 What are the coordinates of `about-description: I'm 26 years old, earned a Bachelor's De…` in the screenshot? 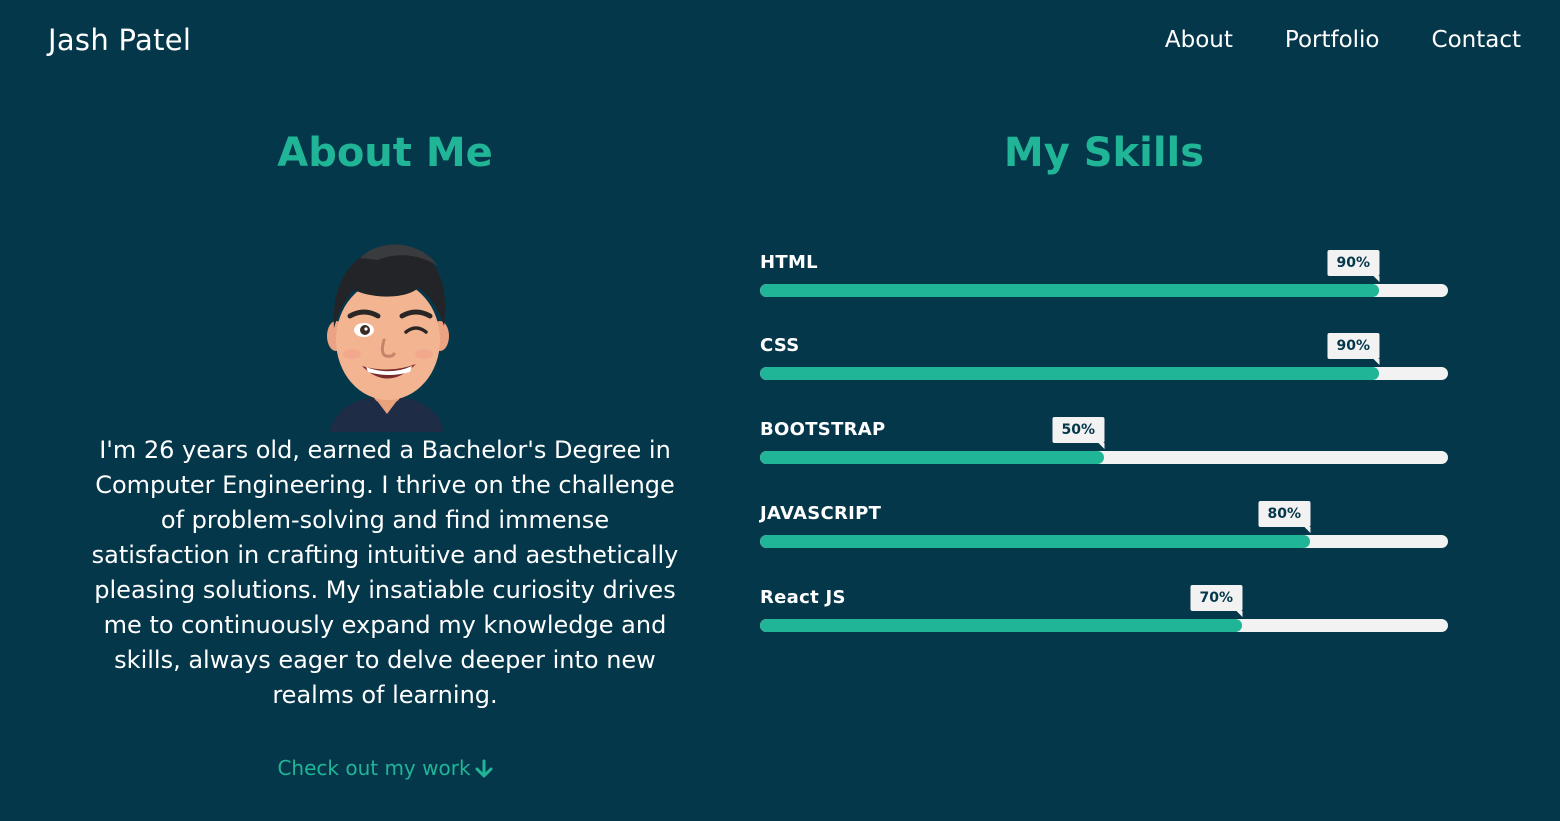 It's located at (385, 572).